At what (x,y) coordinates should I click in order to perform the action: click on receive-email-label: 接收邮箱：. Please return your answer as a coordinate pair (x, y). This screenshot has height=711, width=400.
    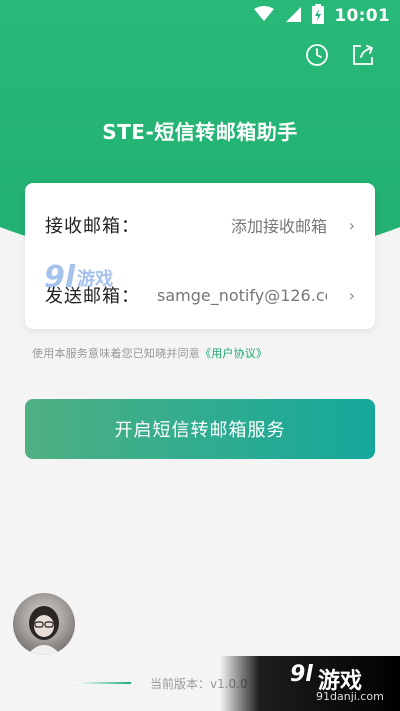
    Looking at the image, I should click on (92, 226).